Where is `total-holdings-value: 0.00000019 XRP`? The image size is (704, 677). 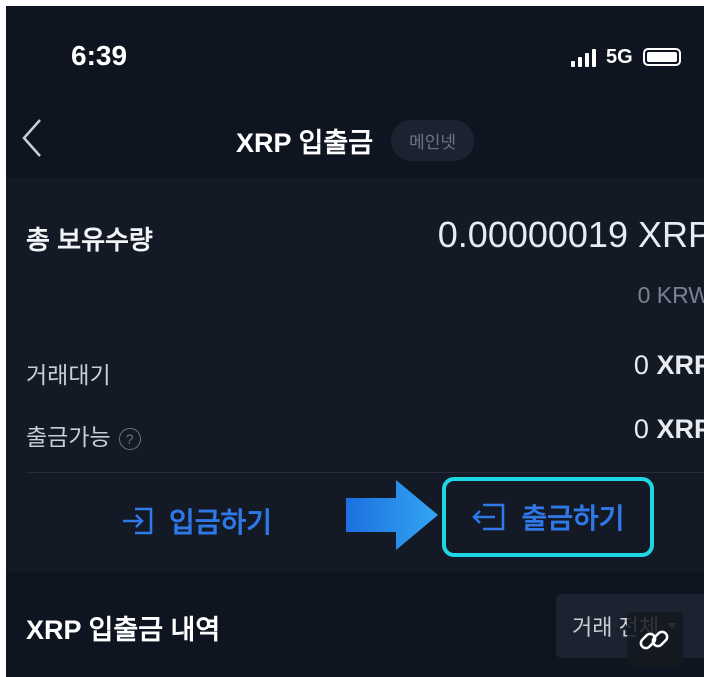
total-holdings-value: 0.00000019 XRP is located at coordinates (570, 234).